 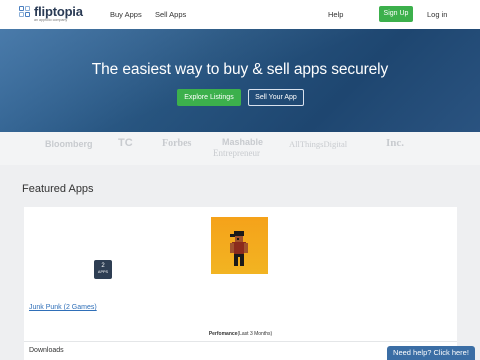 I want to click on sell-your-app-button: Sell Your App, so click(x=276, y=97).